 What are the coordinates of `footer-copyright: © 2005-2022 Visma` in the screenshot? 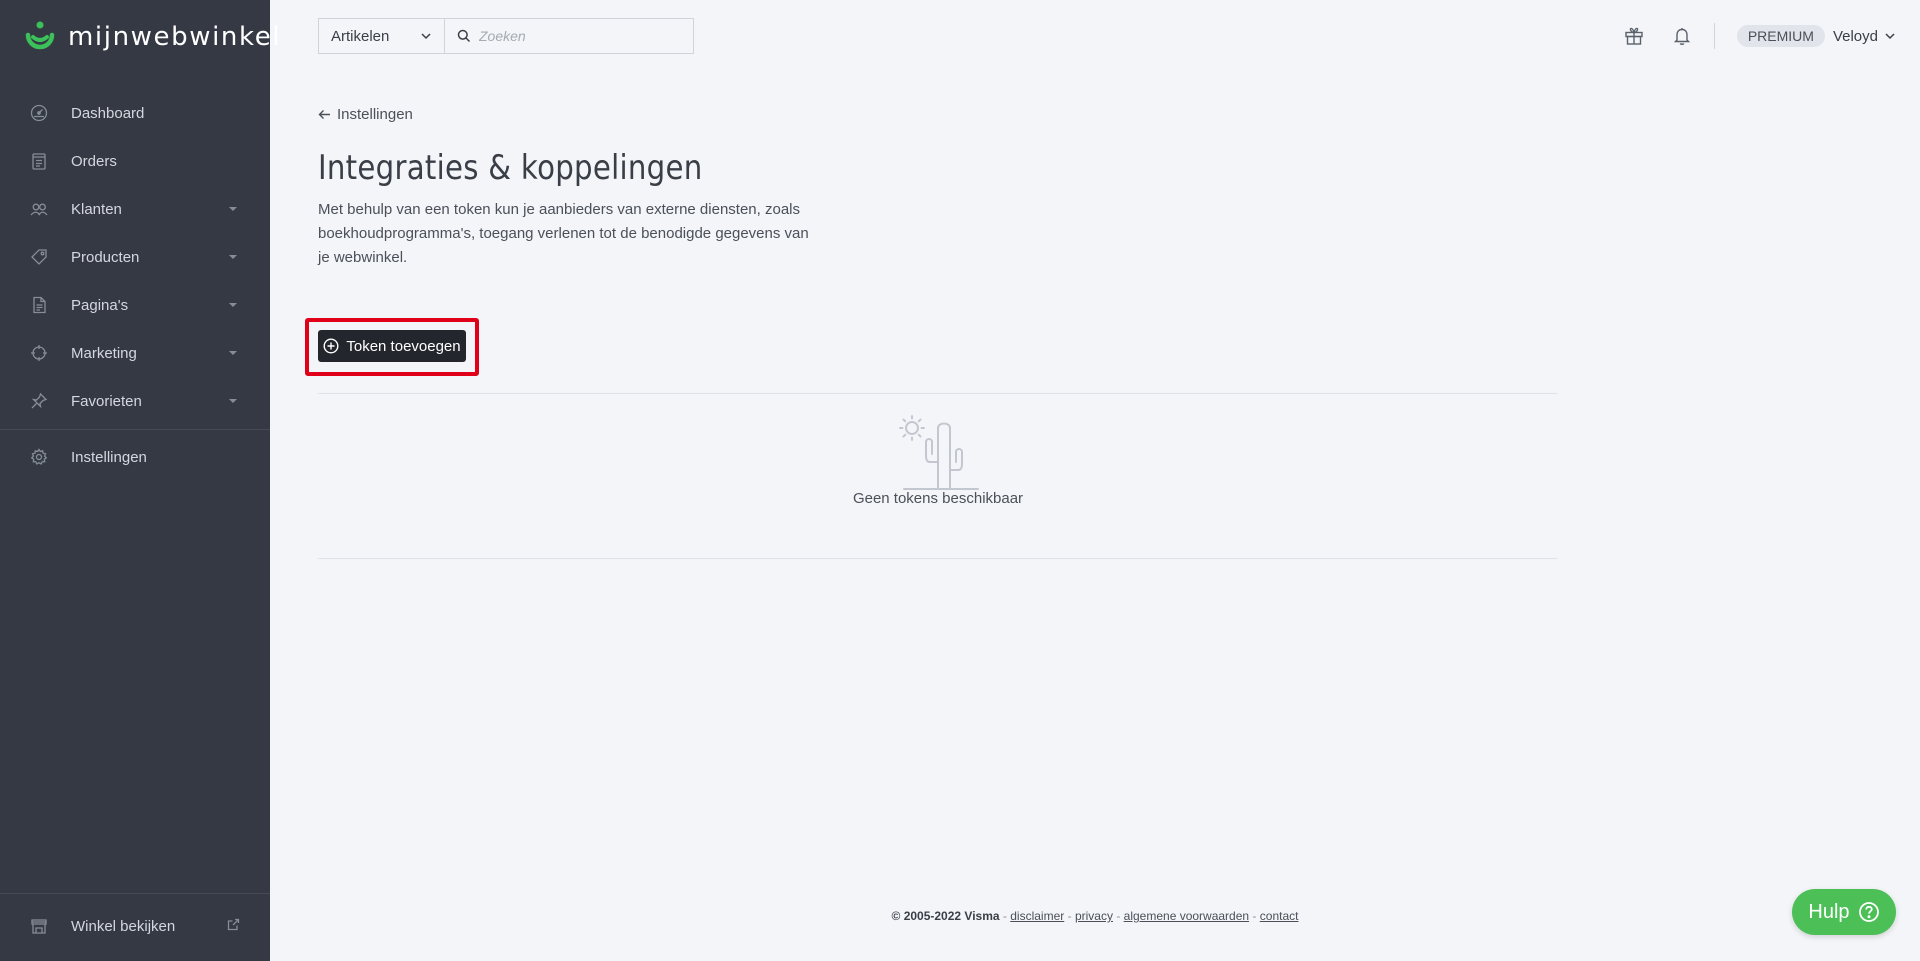 It's located at (945, 916).